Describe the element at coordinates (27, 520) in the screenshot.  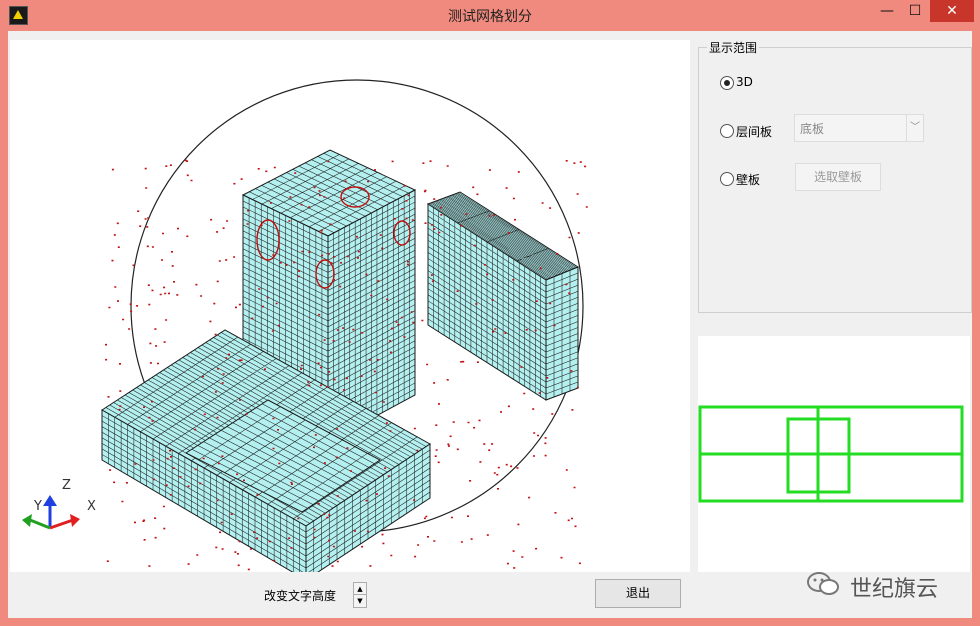
I see `axis-y-arrow` at that location.